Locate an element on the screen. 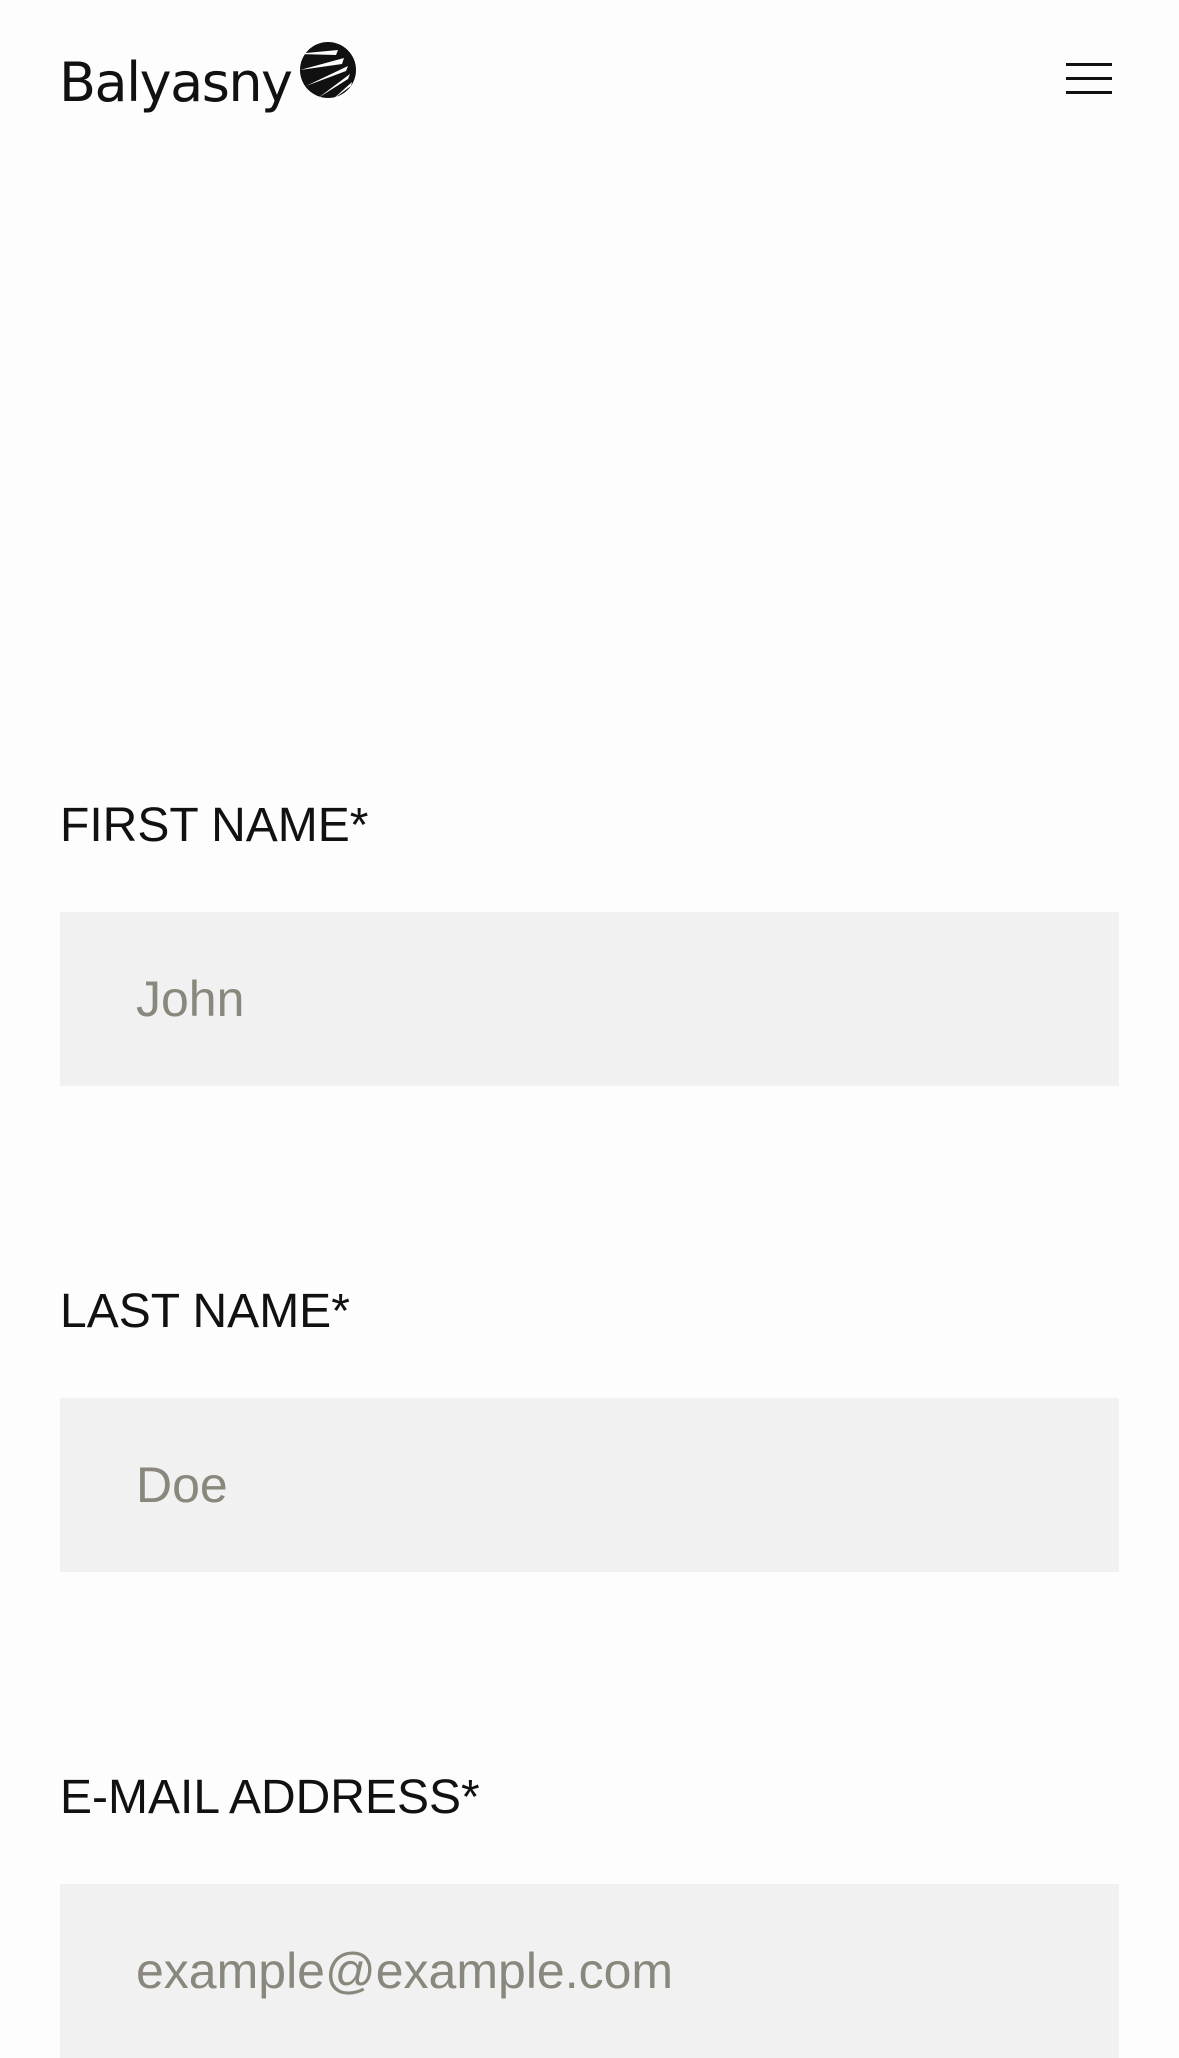  logo-mark-icon is located at coordinates (326, 71).